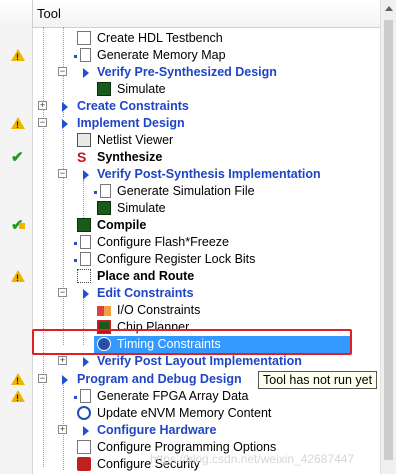  I want to click on tree-item-configure-register-lock-bits: Configure Register Lock Bits, so click(190, 259).